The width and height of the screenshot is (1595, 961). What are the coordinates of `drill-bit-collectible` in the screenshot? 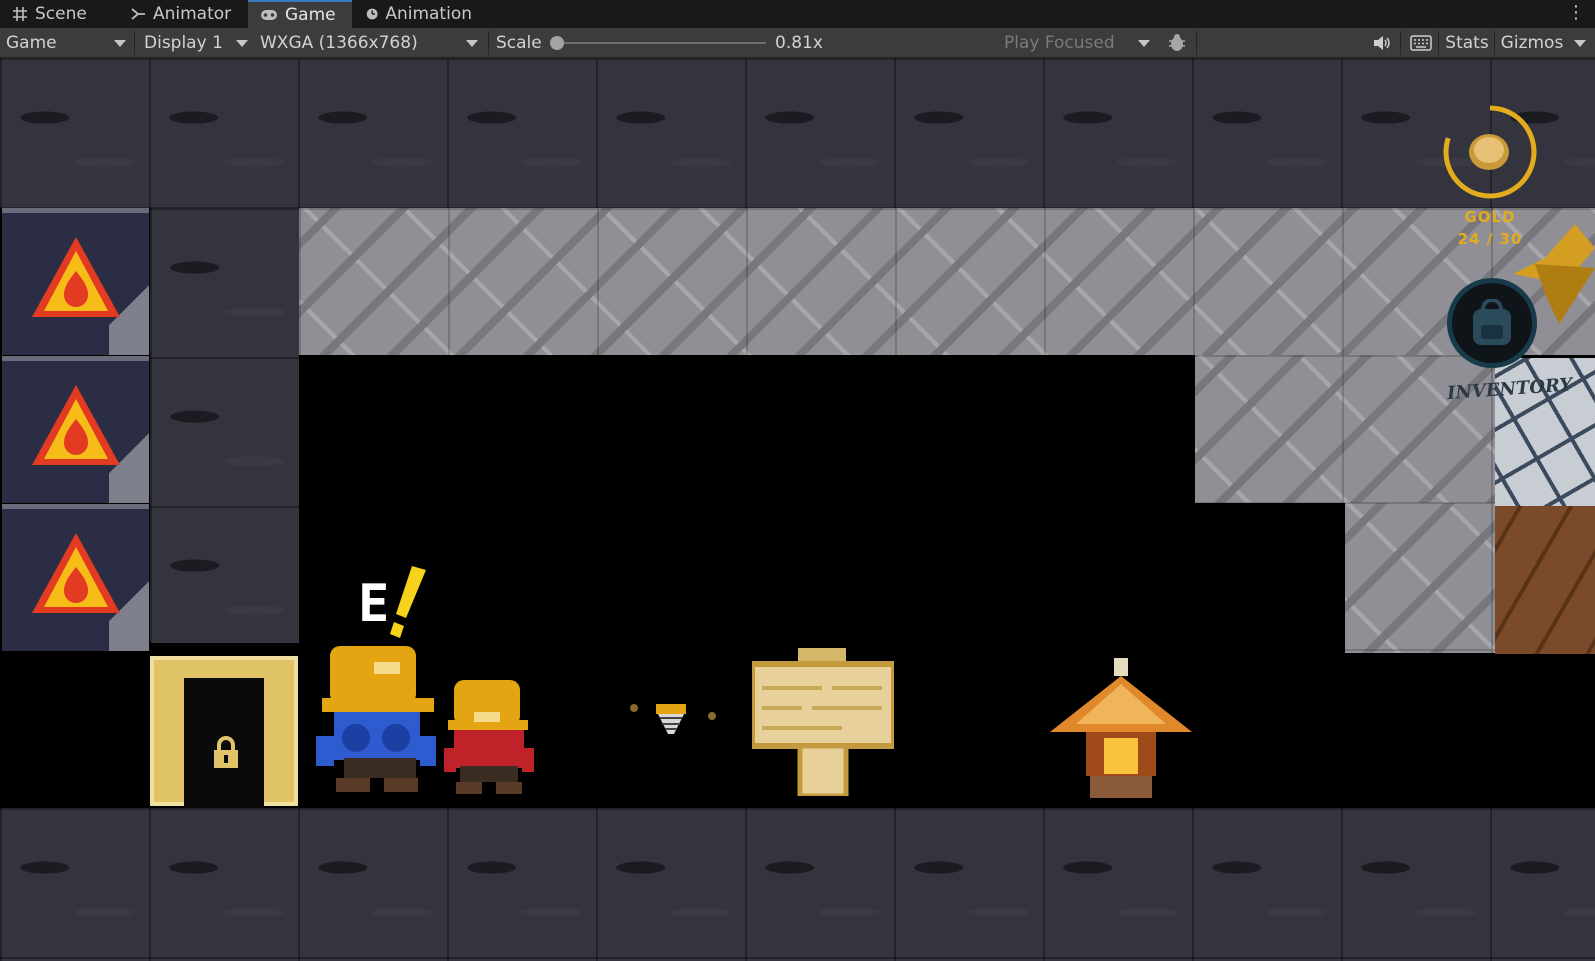 It's located at (673, 719).